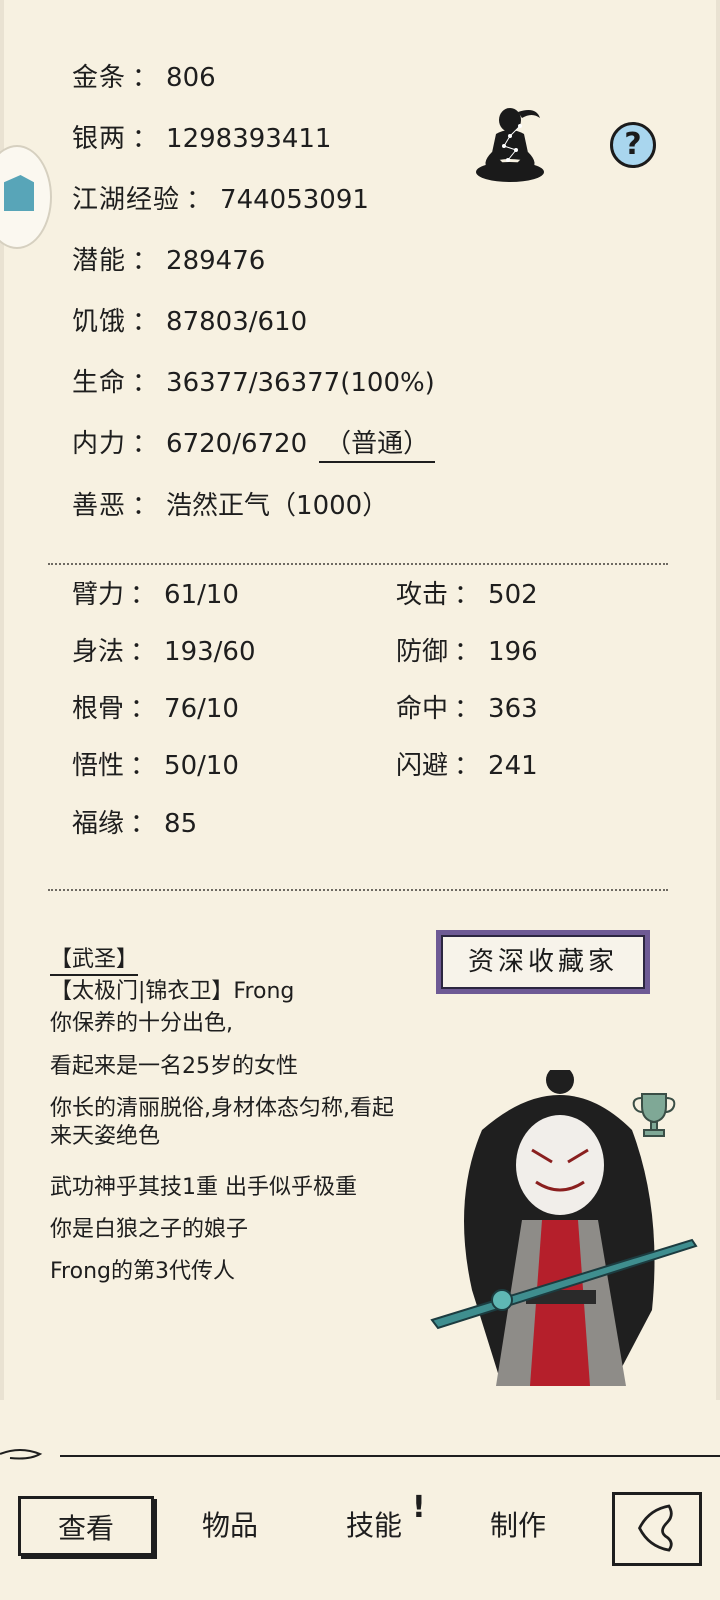 The image size is (720, 1600). I want to click on attribute-left-0: 臂力： 61/10, so click(155, 595).